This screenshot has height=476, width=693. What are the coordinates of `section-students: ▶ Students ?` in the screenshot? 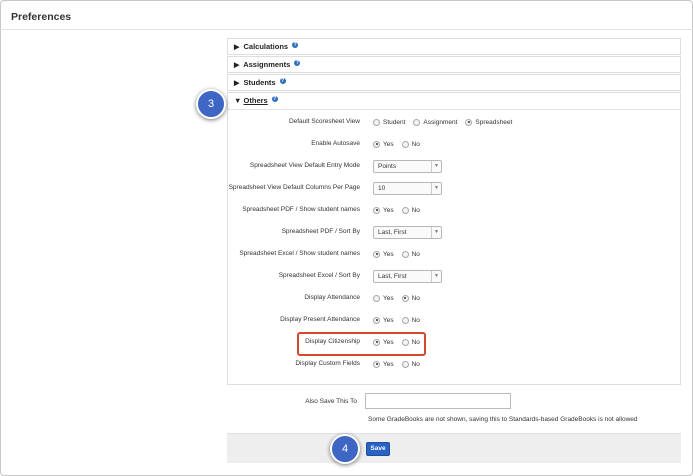 It's located at (454, 82).